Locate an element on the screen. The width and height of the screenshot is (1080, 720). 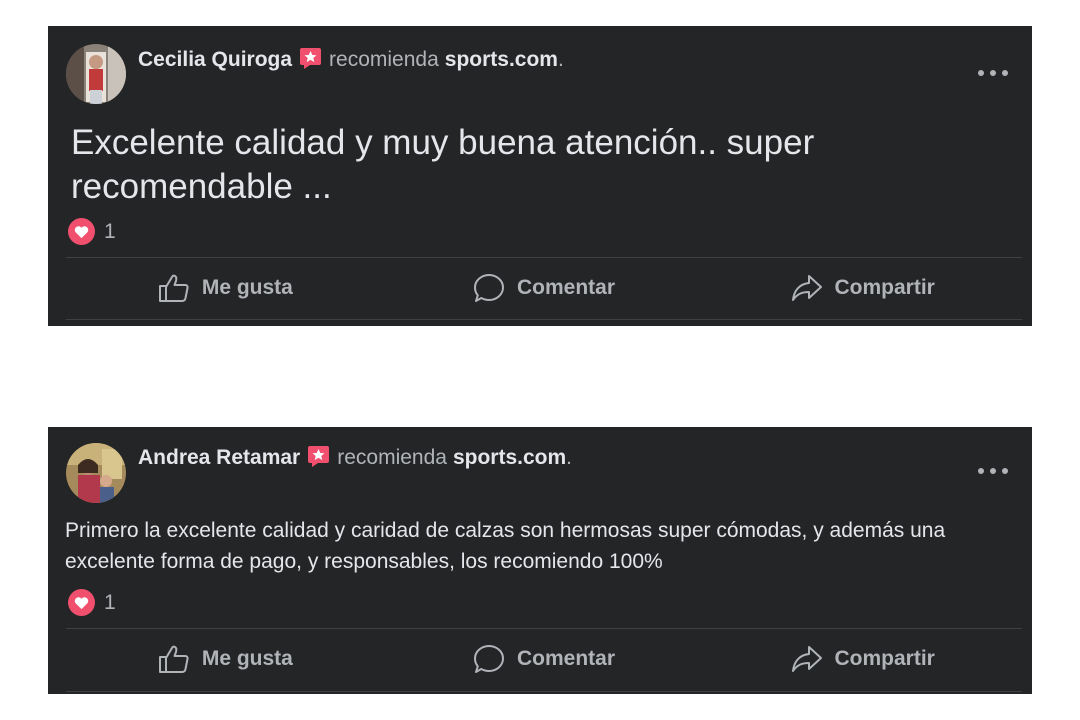
post-header: Cecilia Quiroga recomienda sports.com . is located at coordinates (351, 59).